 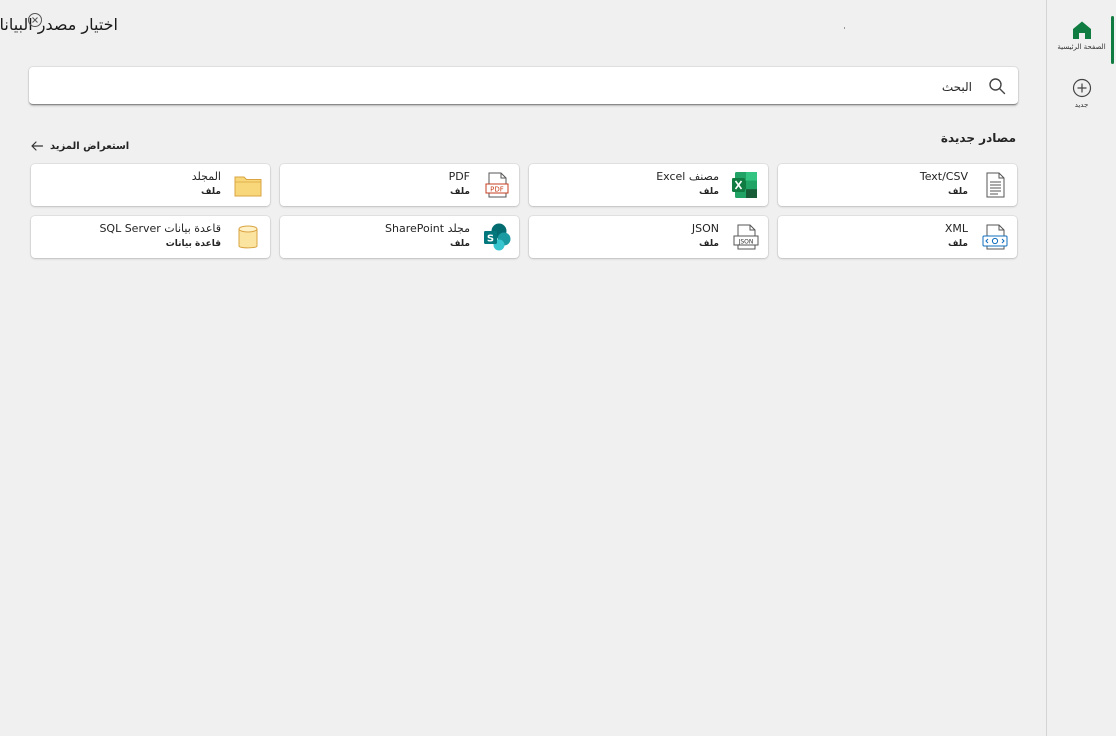 What do you see at coordinates (1081, 88) in the screenshot?
I see `add-circle-icon` at bounding box center [1081, 88].